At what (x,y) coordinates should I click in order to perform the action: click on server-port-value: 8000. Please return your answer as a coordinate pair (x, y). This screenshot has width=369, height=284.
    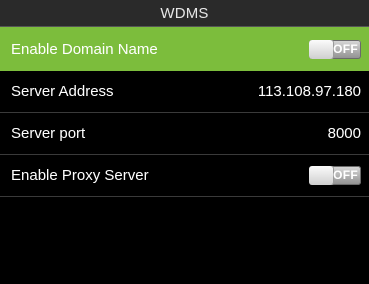
    Looking at the image, I should click on (344, 133).